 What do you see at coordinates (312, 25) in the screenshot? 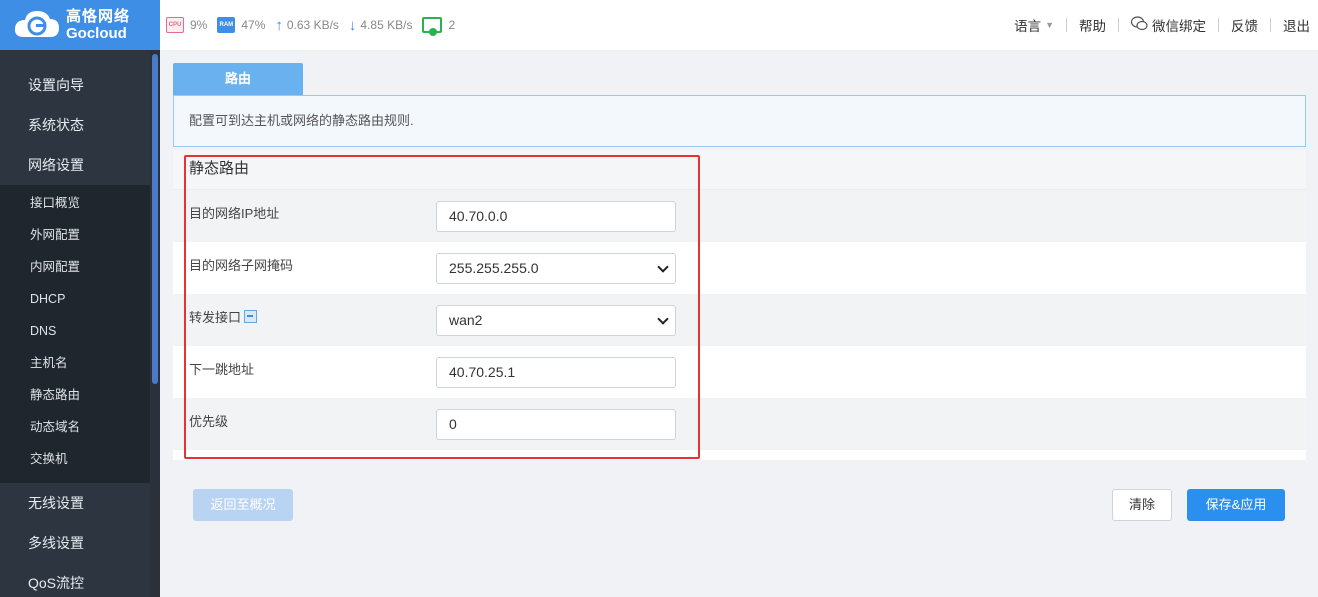
I see `upload-value: 0.63 KB/s` at bounding box center [312, 25].